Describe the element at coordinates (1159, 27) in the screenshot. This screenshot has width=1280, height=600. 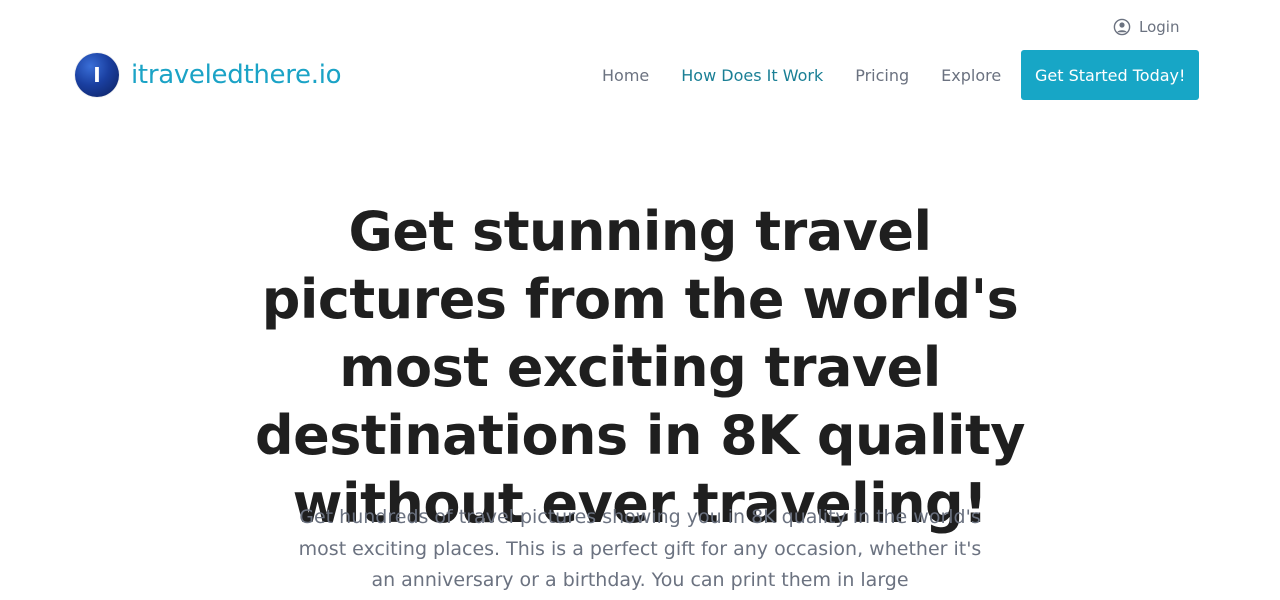
I see `login-label: Login` at that location.